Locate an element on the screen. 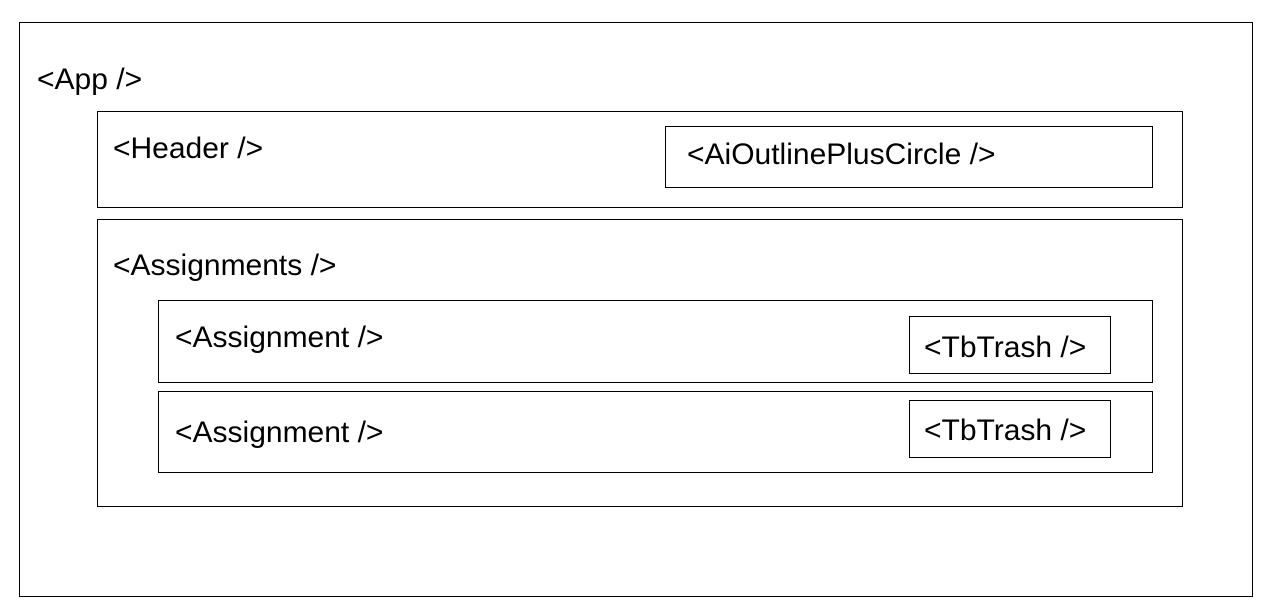 Image resolution: width=1280 pixels, height=616 pixels. header-component-label: <Header /> is located at coordinates (188, 148).